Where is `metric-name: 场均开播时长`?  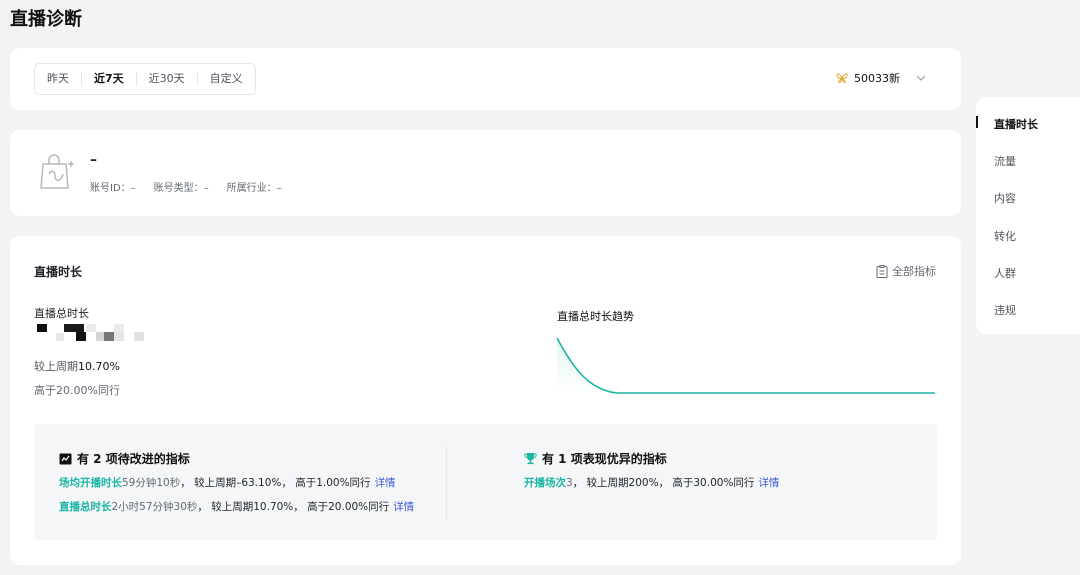
metric-name: 场均开播时长 is located at coordinates (90, 483).